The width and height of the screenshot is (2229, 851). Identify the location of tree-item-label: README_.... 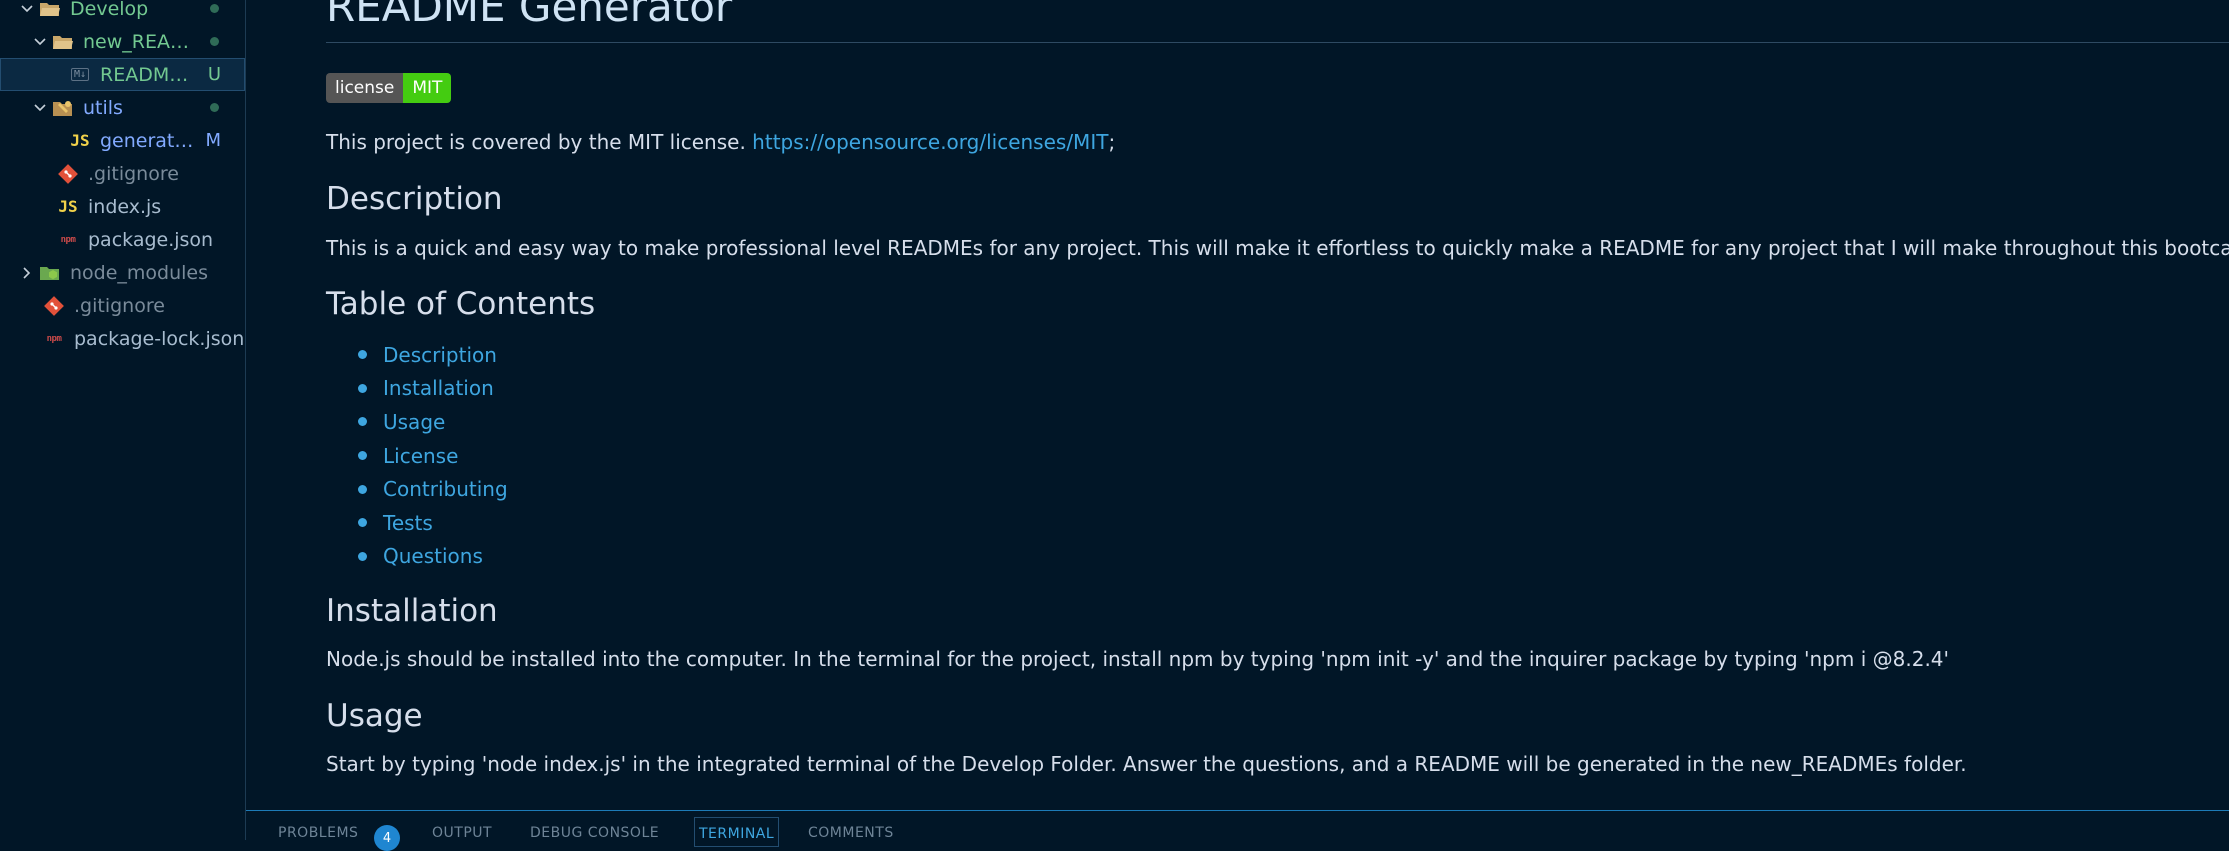
(150, 74).